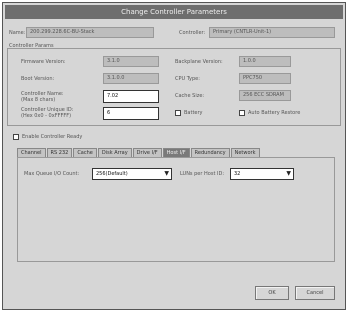  I want to click on auto-battery-label: Auto Battery Restore, so click(274, 113).